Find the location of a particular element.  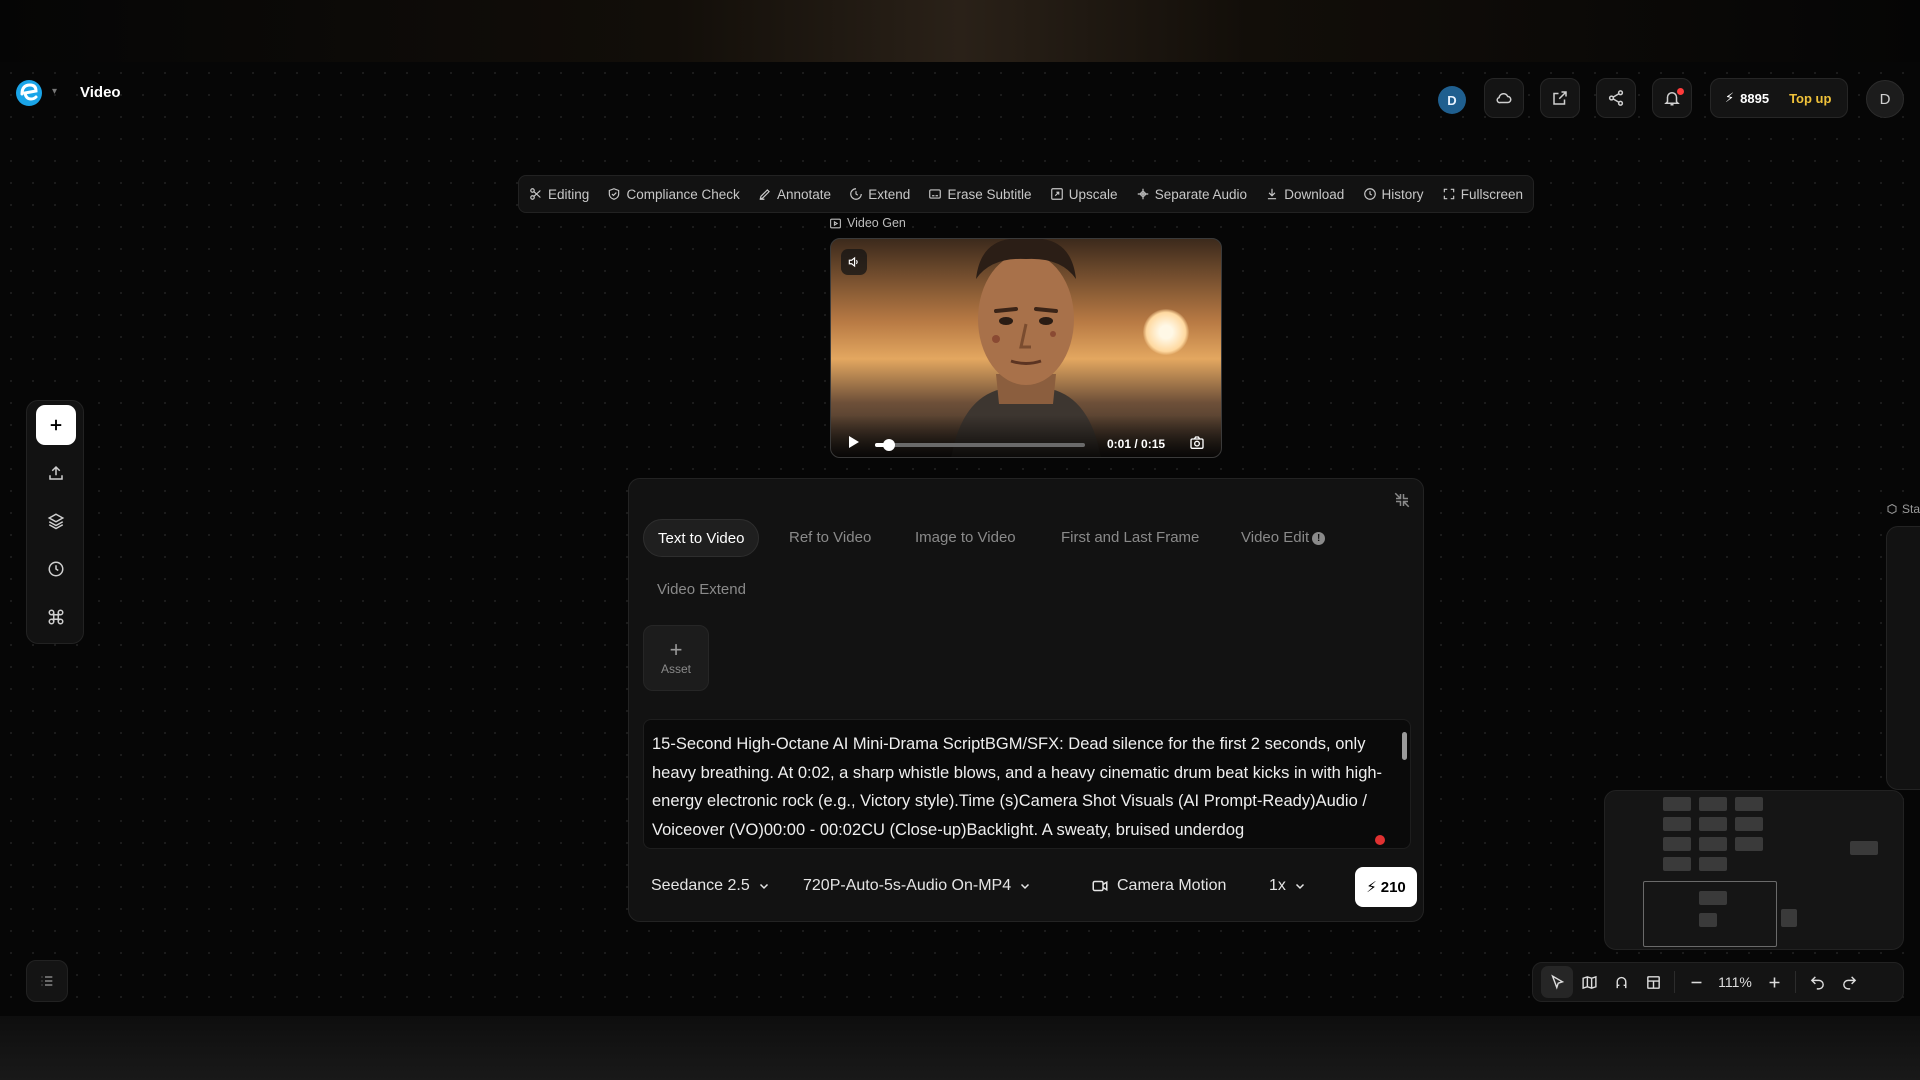

canvas-controls: 111% is located at coordinates (1718, 982).